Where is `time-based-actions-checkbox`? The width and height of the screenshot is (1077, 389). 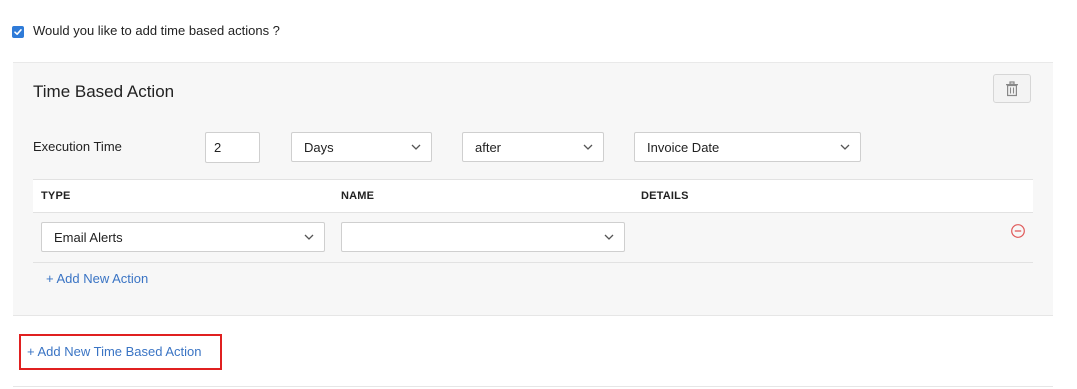 time-based-actions-checkbox is located at coordinates (18, 32).